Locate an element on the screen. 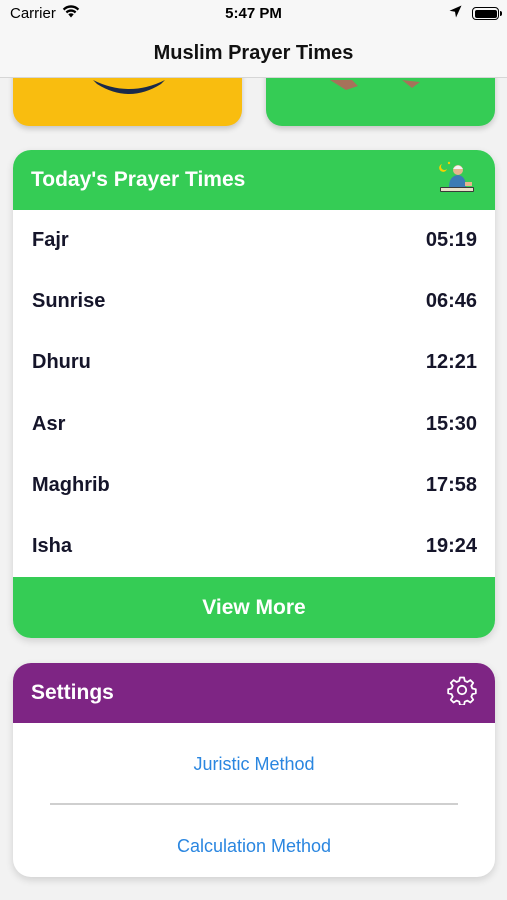 The image size is (507, 900). prayer-row-maghrib: Maghrib 17:58 is located at coordinates (254, 485).